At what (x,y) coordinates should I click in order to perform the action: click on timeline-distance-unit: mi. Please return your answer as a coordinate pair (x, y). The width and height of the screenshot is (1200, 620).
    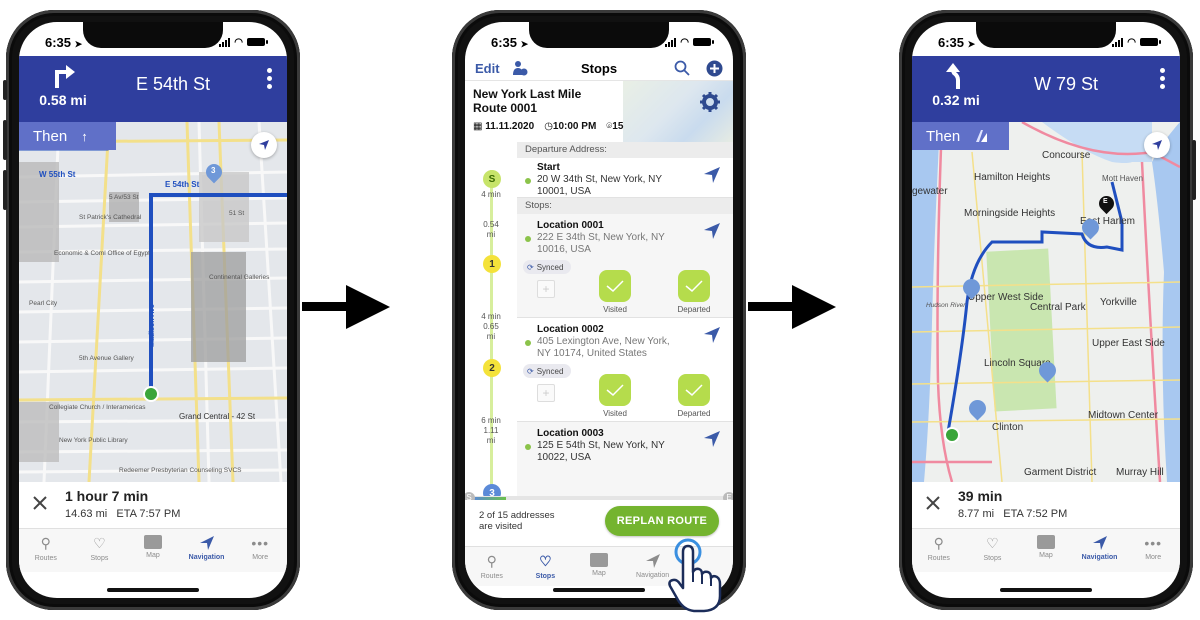
    Looking at the image, I should click on (491, 440).